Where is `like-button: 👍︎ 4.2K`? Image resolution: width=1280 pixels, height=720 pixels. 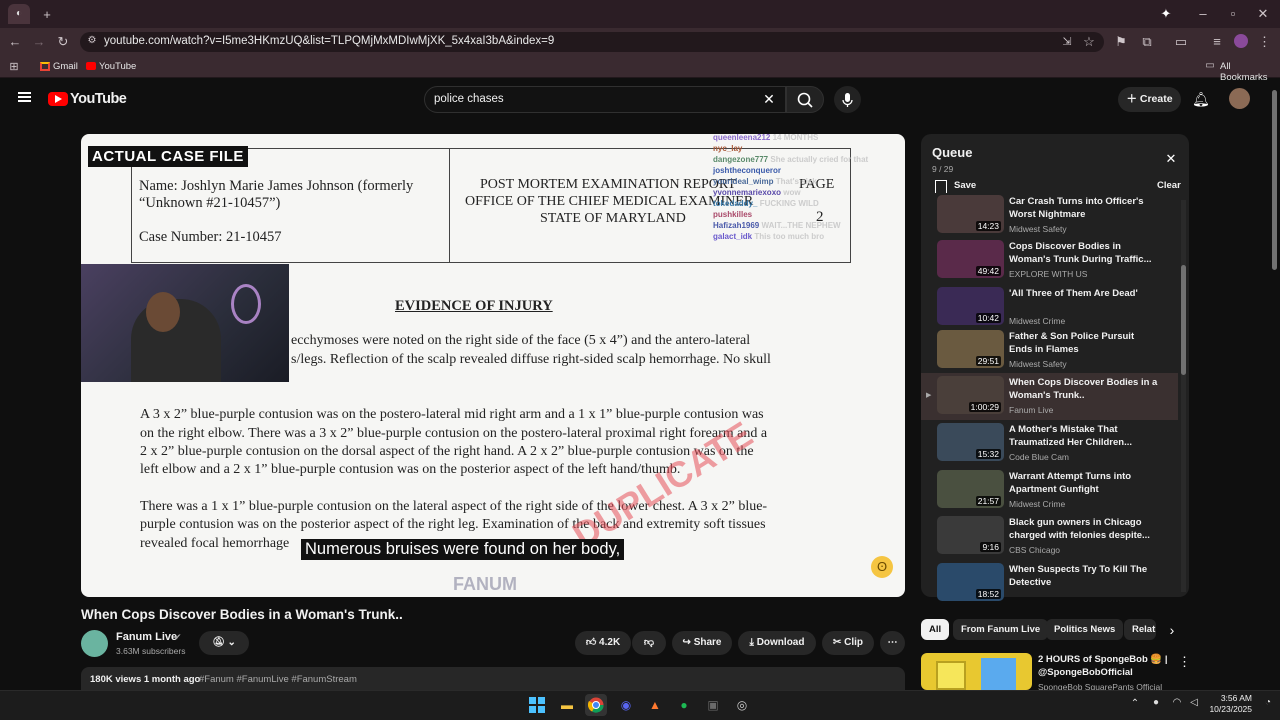
like-button: 👍︎ 4.2K is located at coordinates (603, 643).